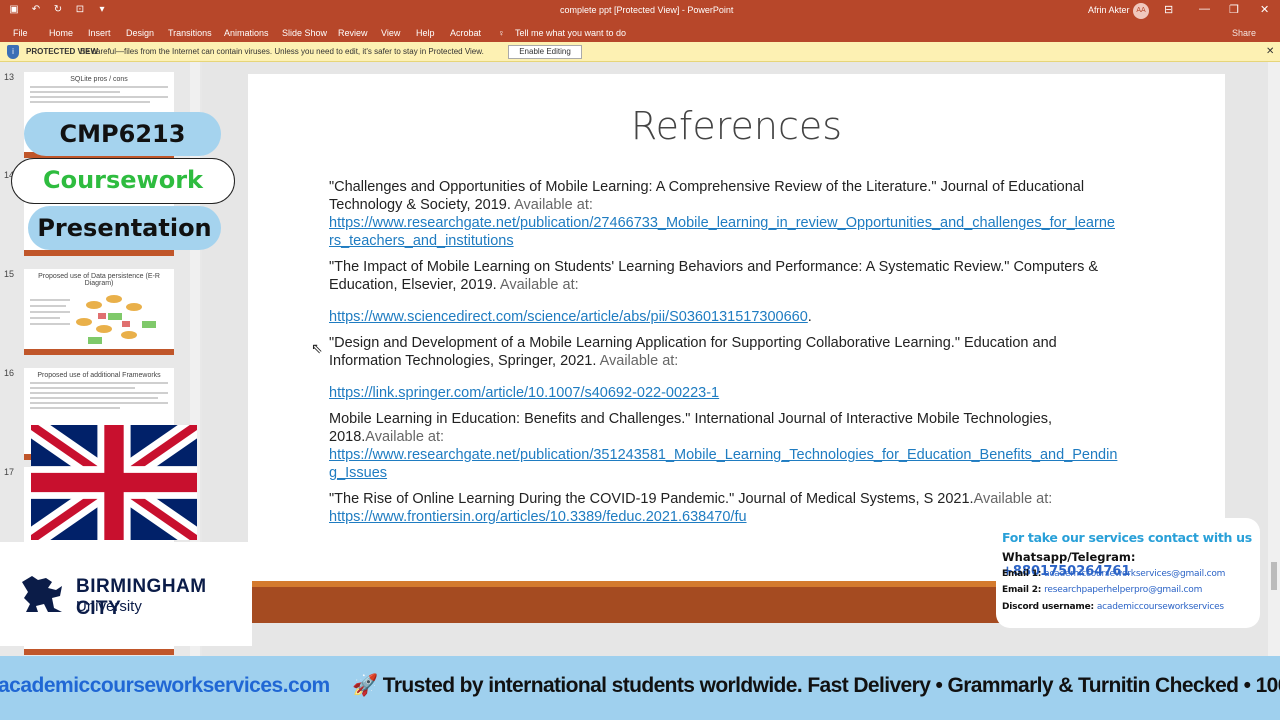 This screenshot has width=1280, height=720. What do you see at coordinates (126, 594) in the screenshot?
I see `university-logo: BIRMINGHAM CITY University` at bounding box center [126, 594].